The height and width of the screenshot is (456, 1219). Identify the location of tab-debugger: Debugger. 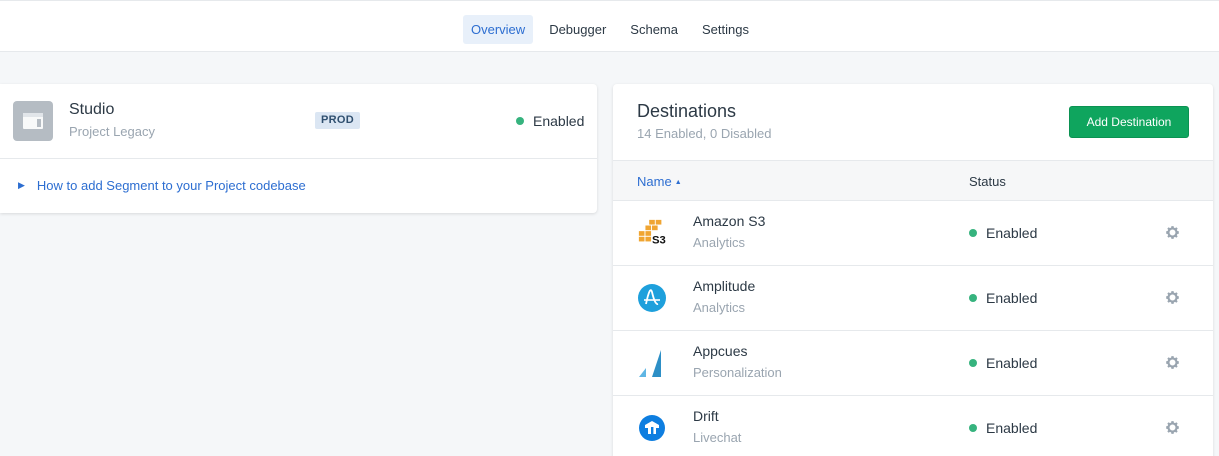
(577, 29).